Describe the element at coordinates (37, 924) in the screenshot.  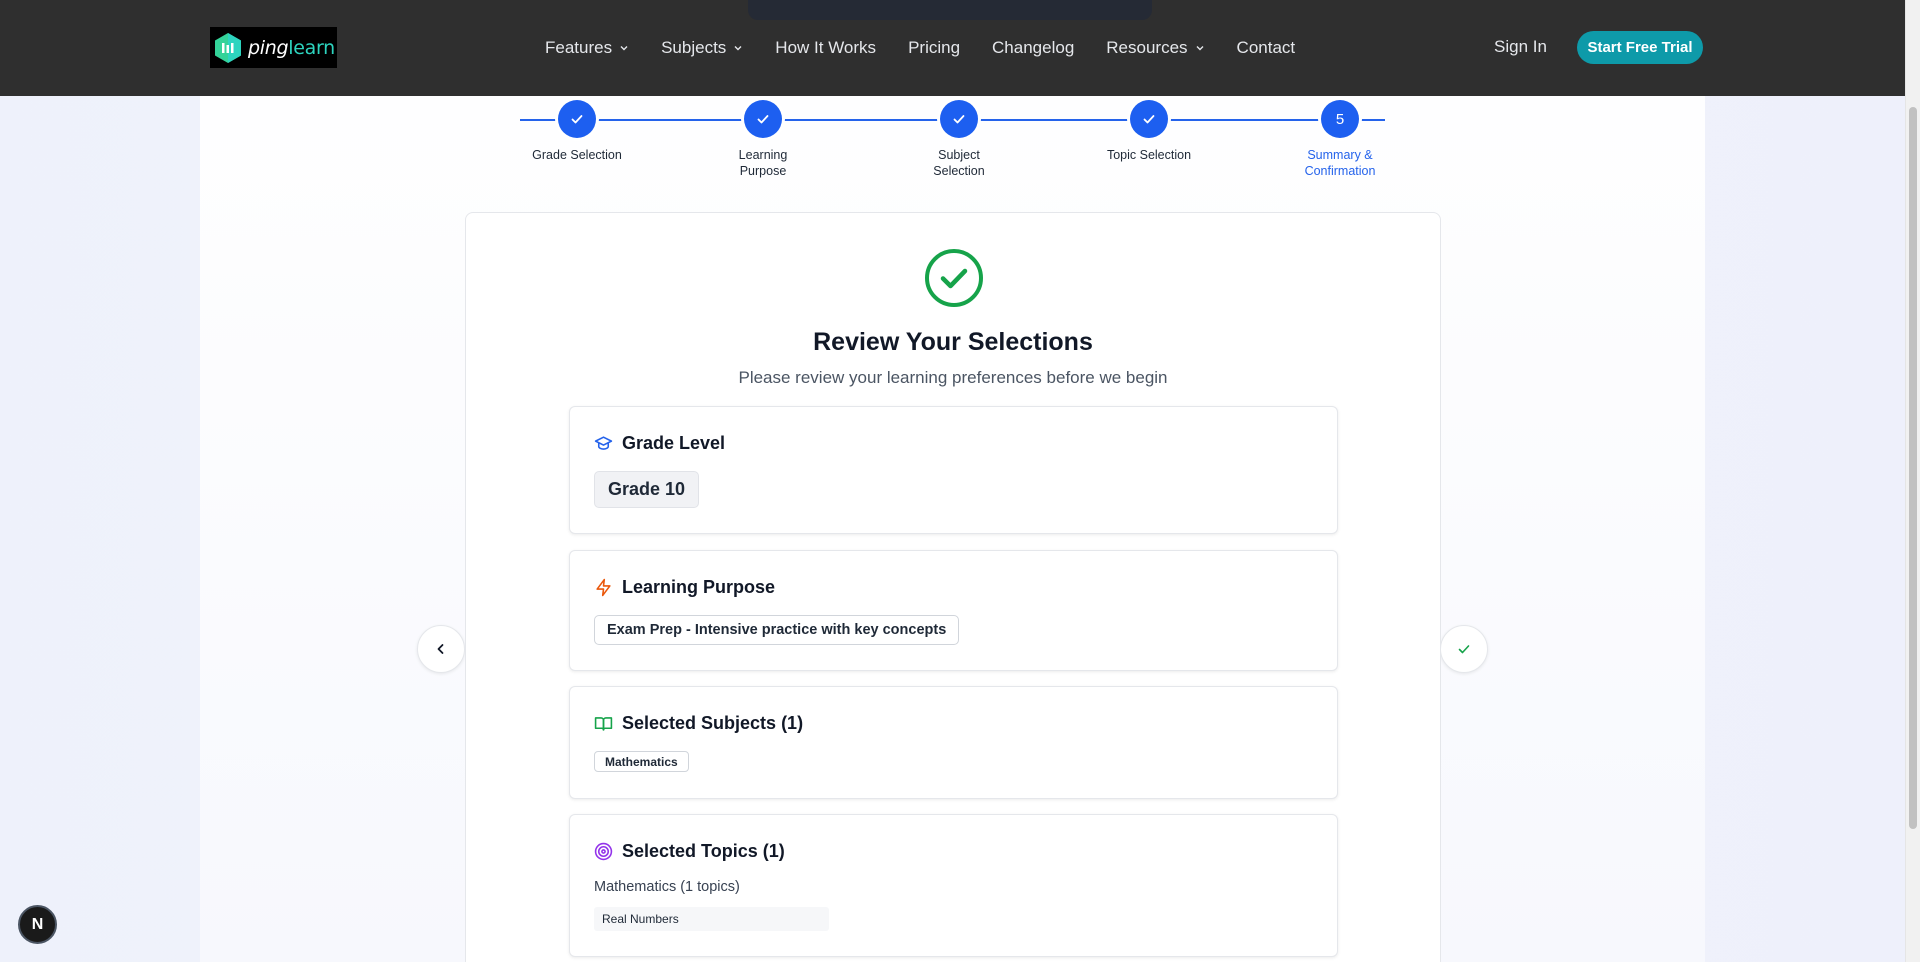
I see `dev-tools-badge: N` at that location.